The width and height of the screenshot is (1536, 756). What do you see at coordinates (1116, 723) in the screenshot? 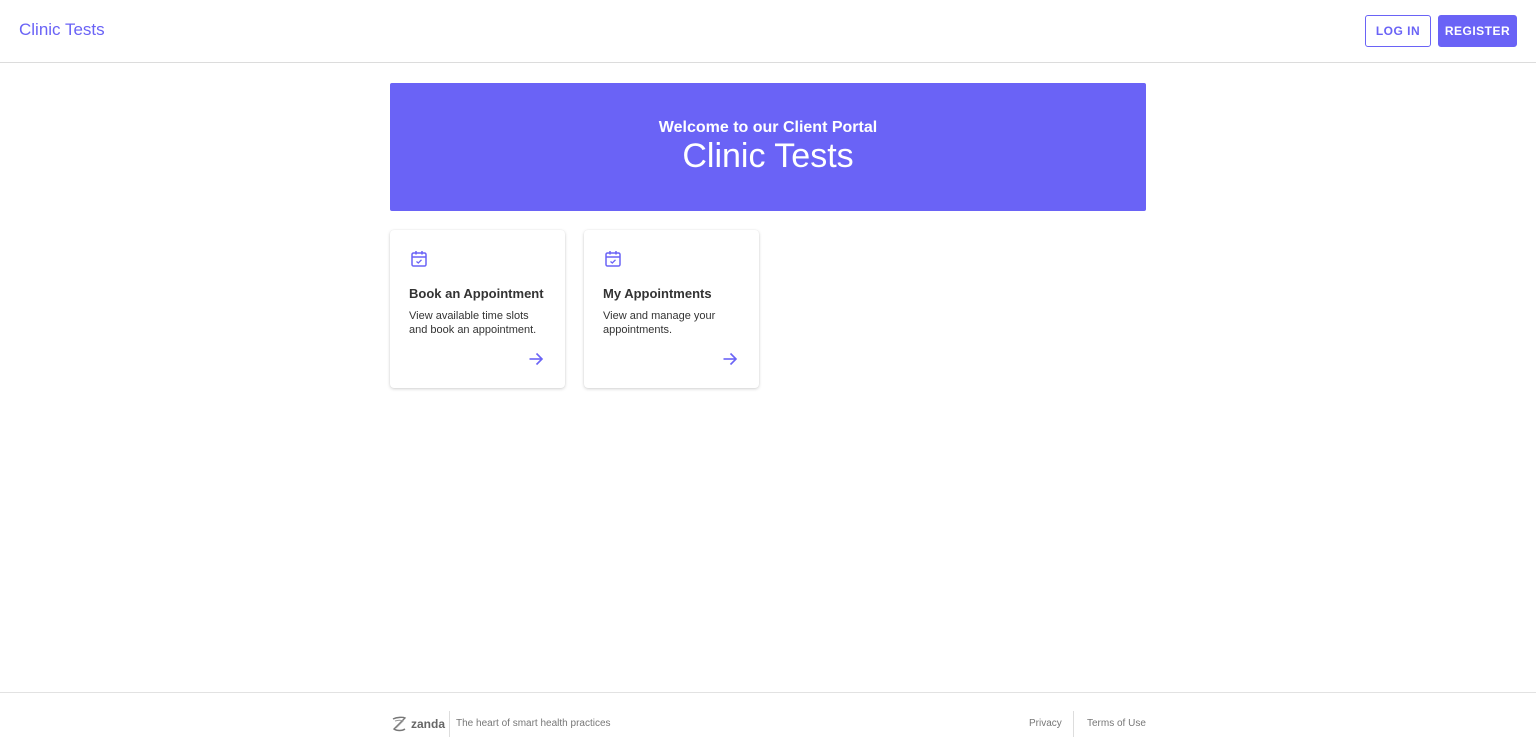
I see `terms-link: Terms of Use` at bounding box center [1116, 723].